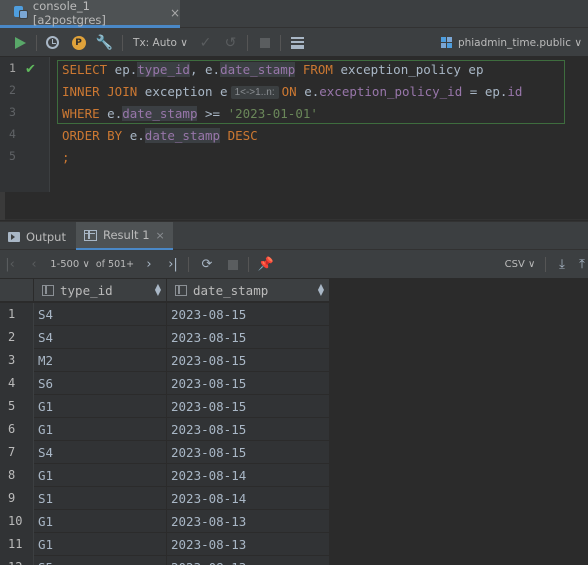 The height and width of the screenshot is (565, 588). Describe the element at coordinates (17, 475) in the screenshot. I see `row-number: 8` at that location.